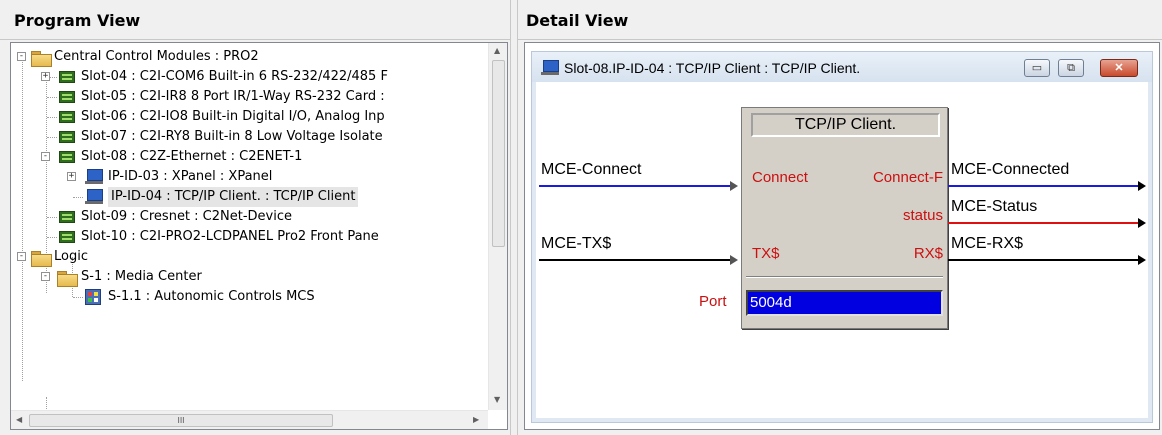  Describe the element at coordinates (636, 186) in the screenshot. I see `input-wire-connect` at that location.